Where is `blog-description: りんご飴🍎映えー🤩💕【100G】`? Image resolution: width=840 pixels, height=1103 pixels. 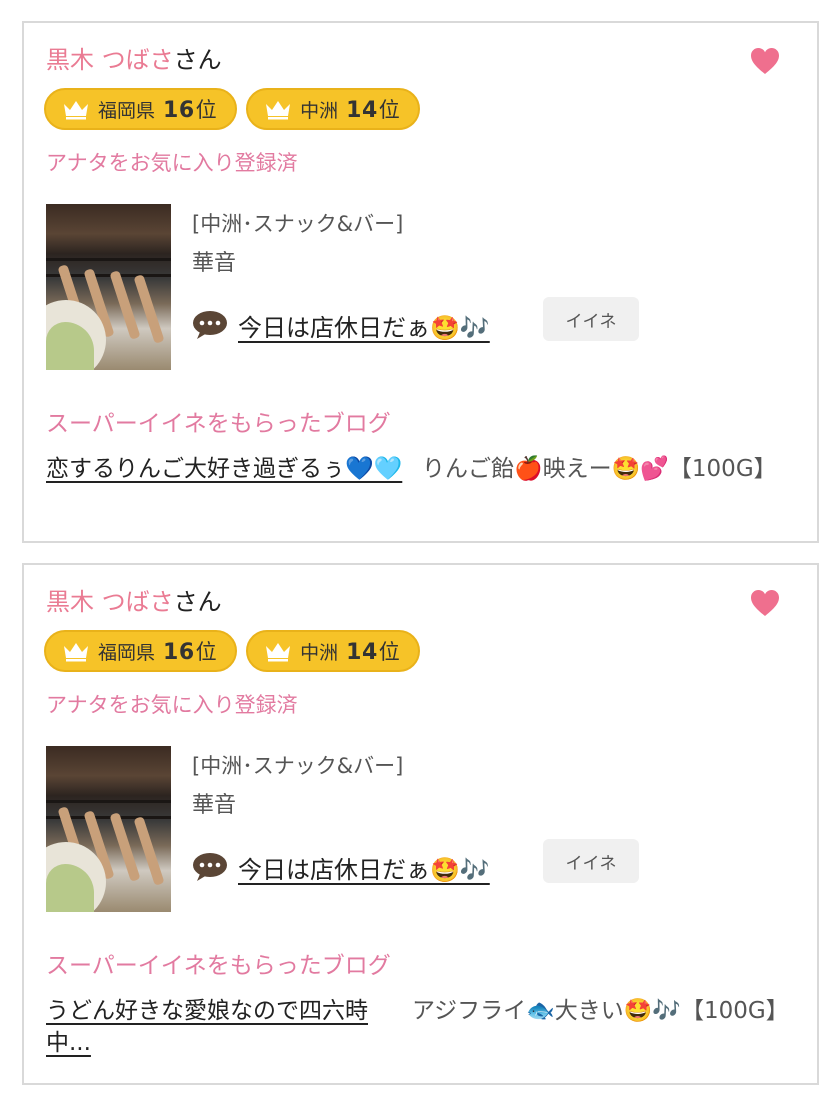 blog-description: りんご飴🍎映えー🤩💕【100G】 is located at coordinates (599, 469).